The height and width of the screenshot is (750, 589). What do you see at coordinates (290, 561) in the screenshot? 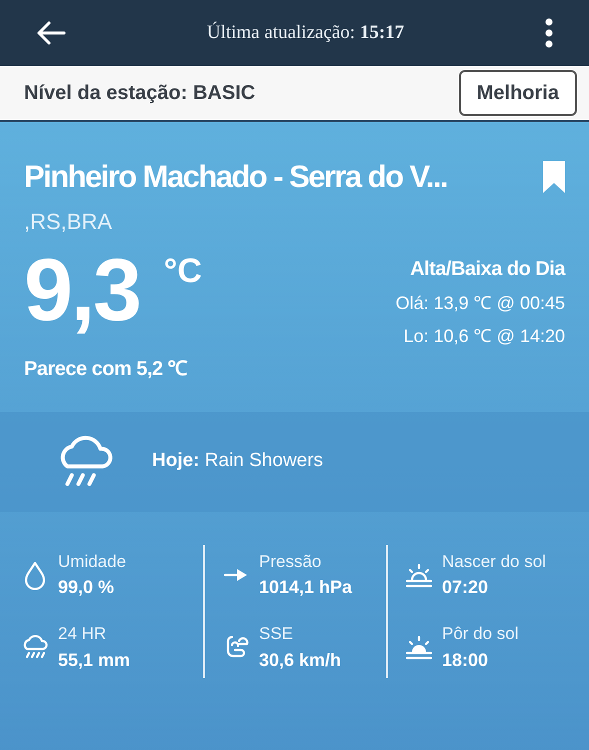
I see `stat-label: Pressão` at bounding box center [290, 561].